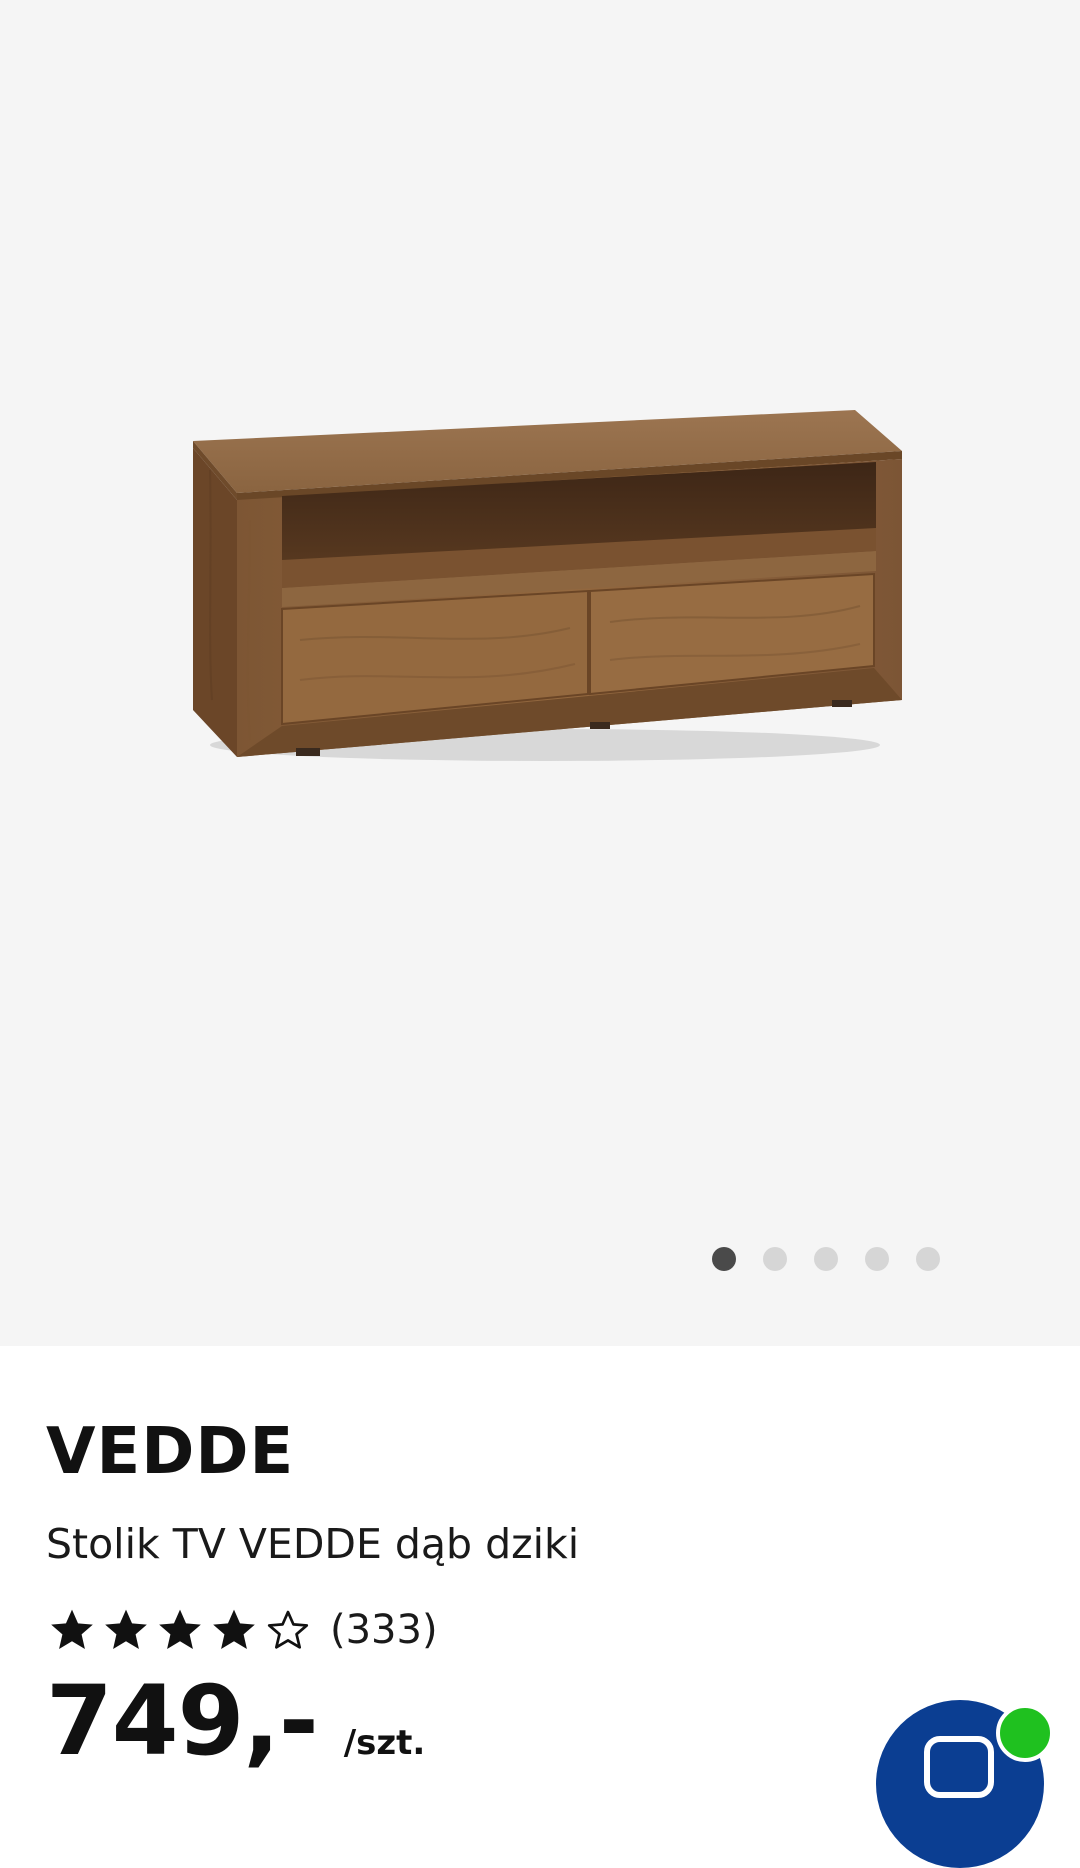  Describe the element at coordinates (384, 1630) in the screenshot. I see `review-count: (333)` at that location.